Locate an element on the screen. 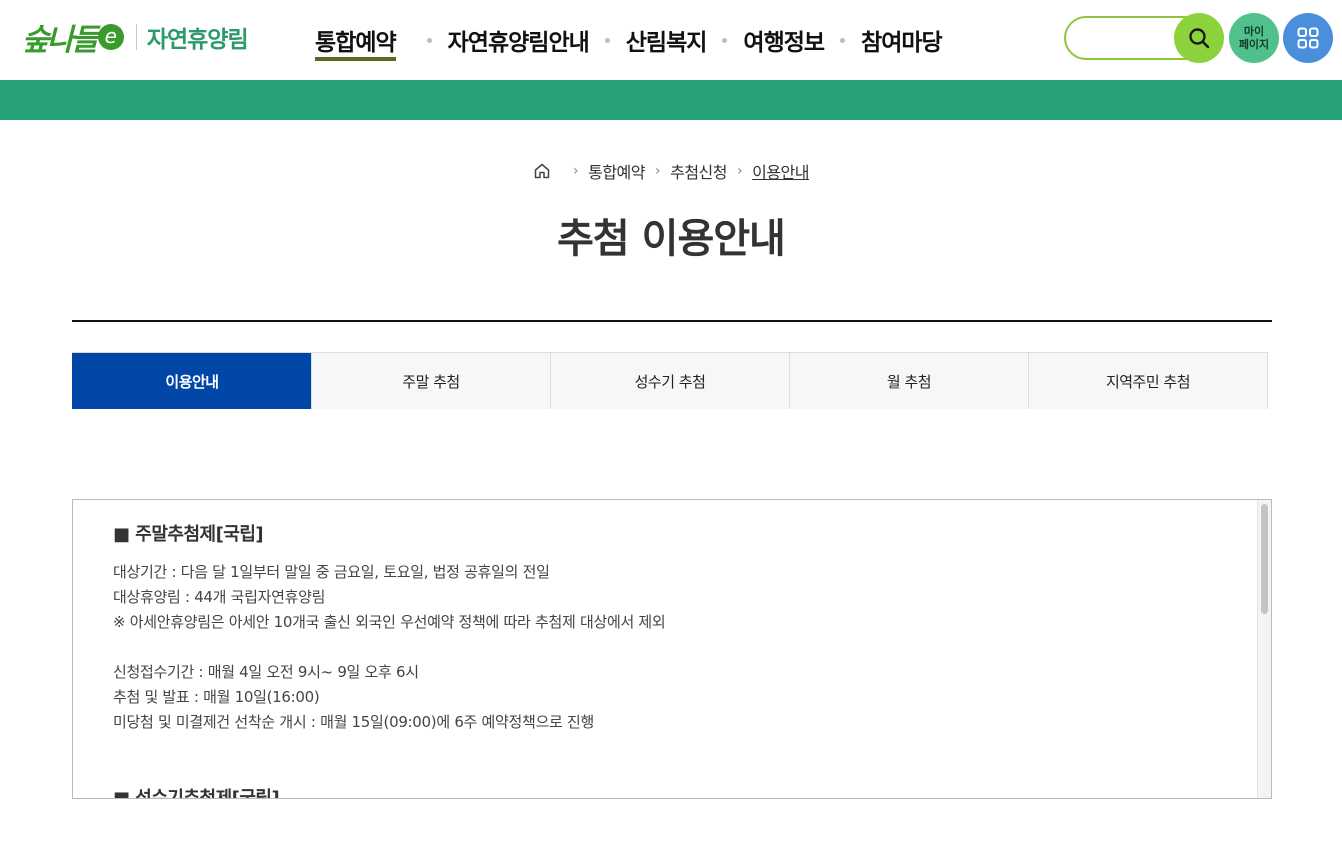  my-page-label: 마이 페이지 is located at coordinates (1254, 38).